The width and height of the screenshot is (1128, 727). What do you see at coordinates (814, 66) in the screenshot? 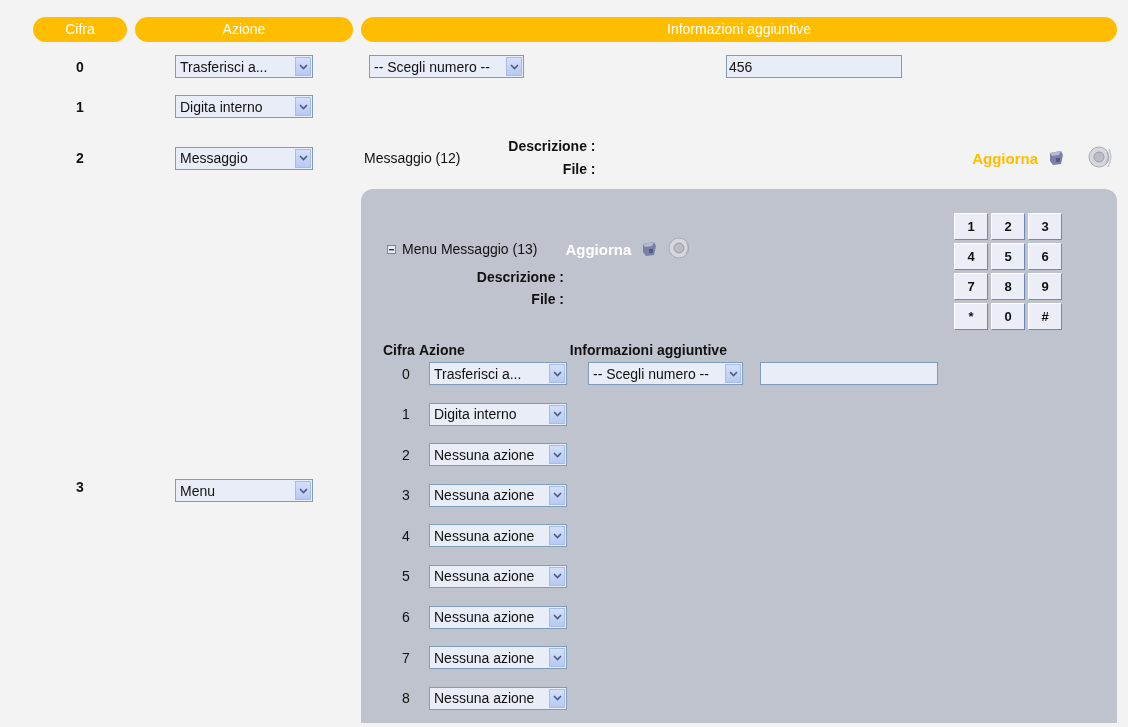
I see `number-field: 456` at bounding box center [814, 66].